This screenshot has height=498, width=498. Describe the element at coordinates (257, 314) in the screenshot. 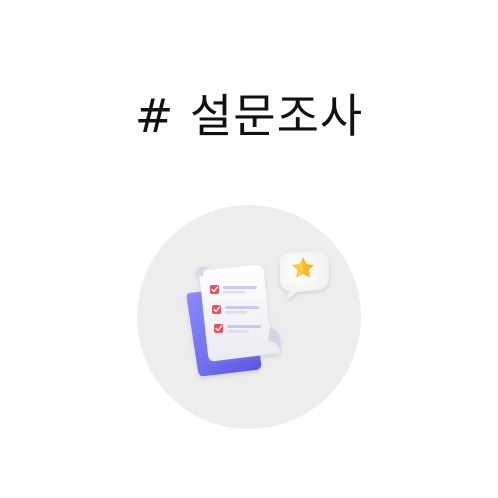

I see `survey-checklist-icon` at that location.